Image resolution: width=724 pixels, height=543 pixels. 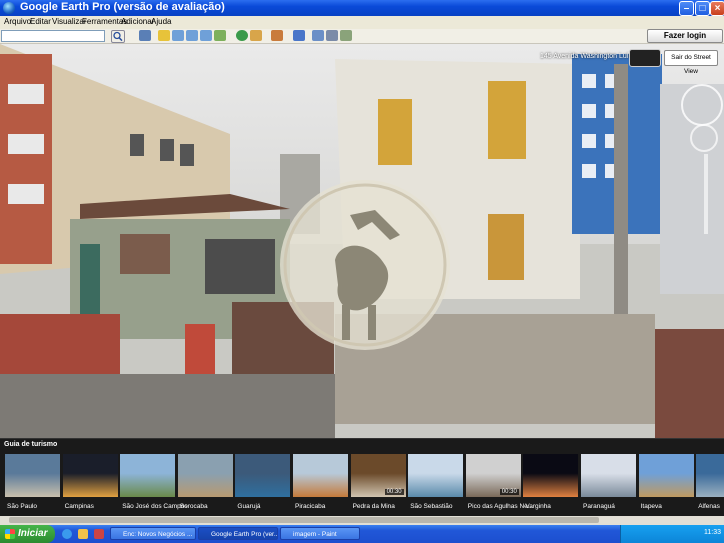 I want to click on menu-editar: Editar, so click(x=40, y=21).